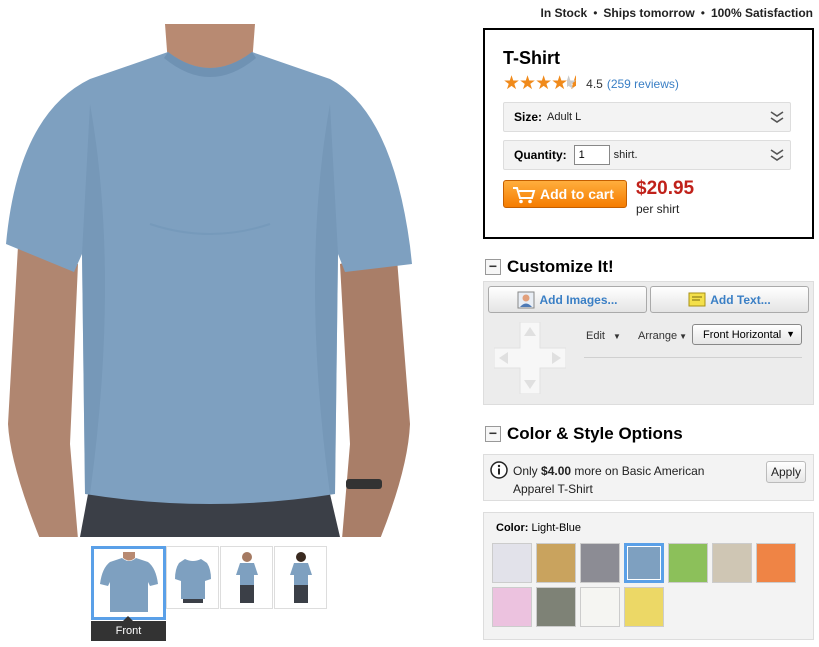 The height and width of the screenshot is (647, 819). I want to click on customize-title: Customize It!, so click(560, 266).